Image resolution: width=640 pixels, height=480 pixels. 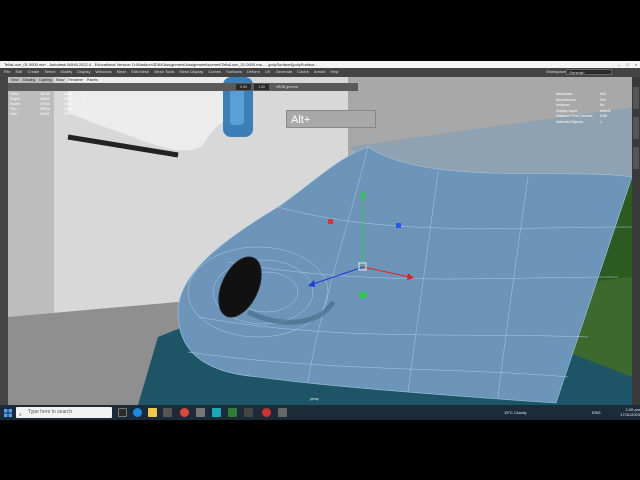 I want to click on window-controls: – □ ×, so click(x=627, y=64).